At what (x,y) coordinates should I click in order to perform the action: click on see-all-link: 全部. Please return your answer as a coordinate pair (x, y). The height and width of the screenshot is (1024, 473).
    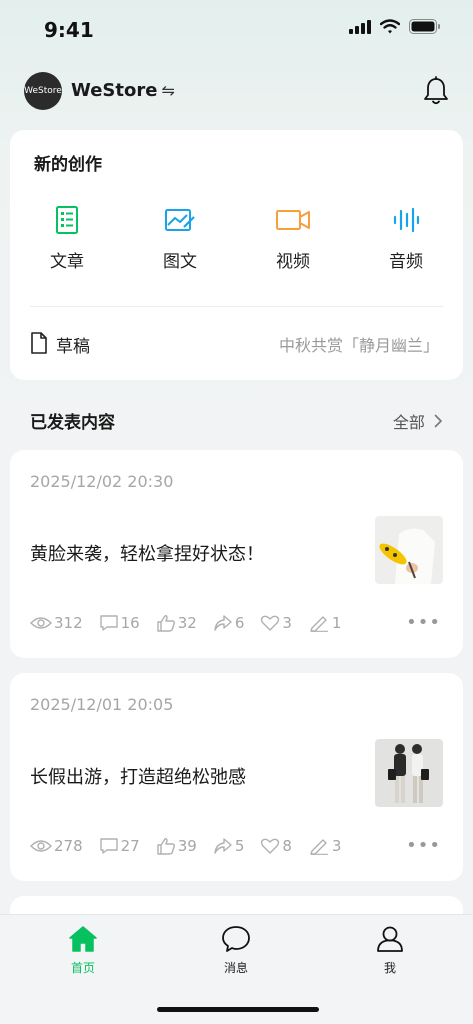
    Looking at the image, I should click on (418, 421).